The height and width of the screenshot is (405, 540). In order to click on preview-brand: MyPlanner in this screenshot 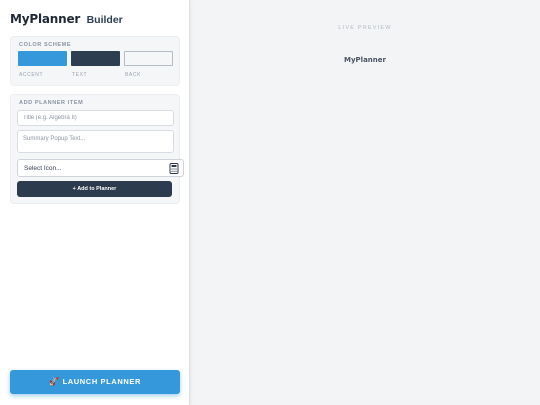, I will do `click(365, 60)`.